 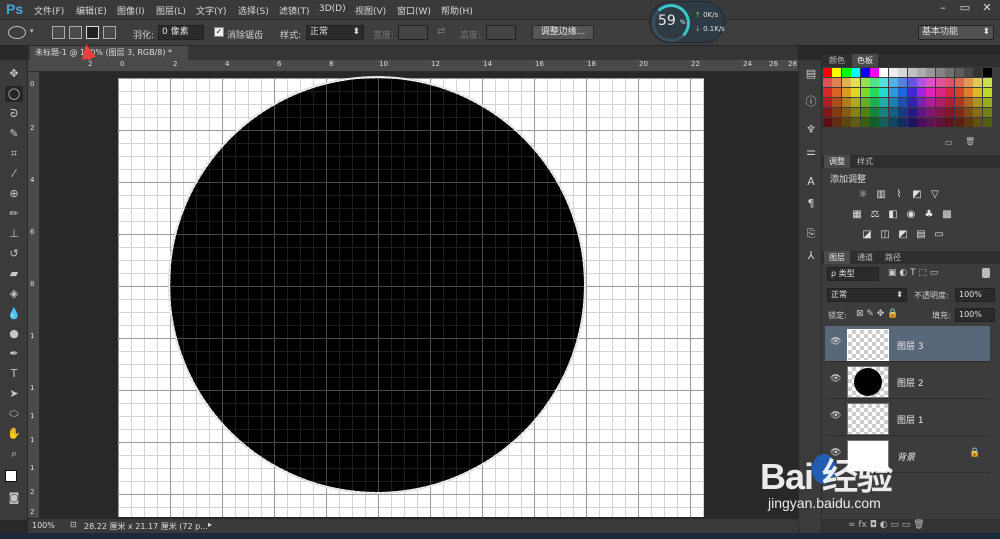 What do you see at coordinates (811, 152) in the screenshot?
I see `tool-presets-icon: ⚌` at bounding box center [811, 152].